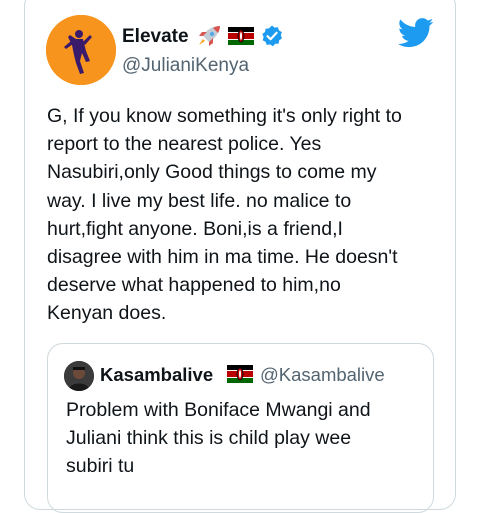 This screenshot has width=480, height=513. Describe the element at coordinates (156, 375) in the screenshot. I see `quoted-author-name: Kasambalive` at that location.